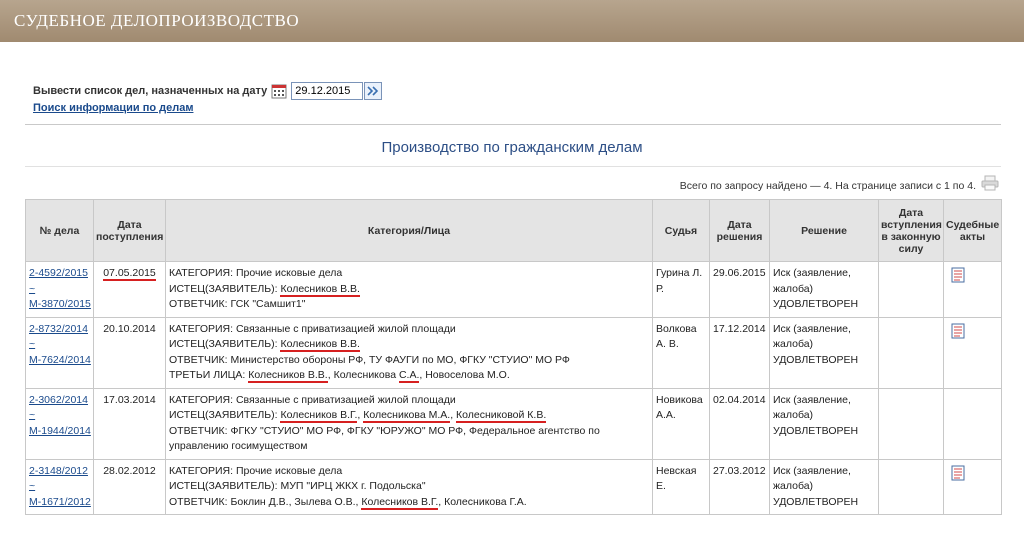  I want to click on case-number-link: 2-8732/2014, so click(58, 329).